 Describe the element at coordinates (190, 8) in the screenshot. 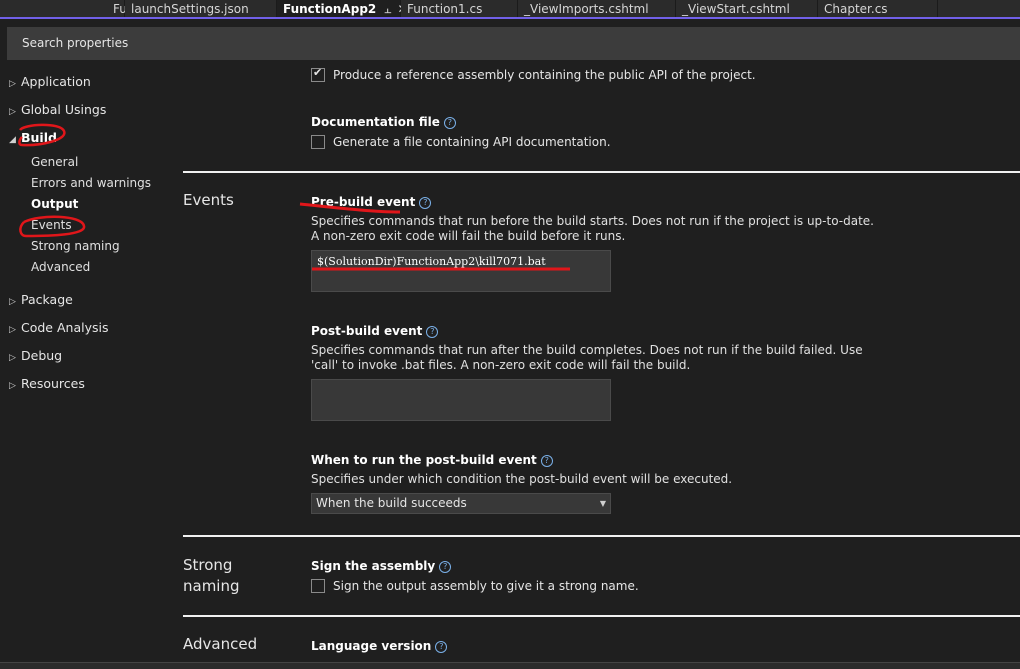

I see `tab-label: launchSettings.json` at that location.